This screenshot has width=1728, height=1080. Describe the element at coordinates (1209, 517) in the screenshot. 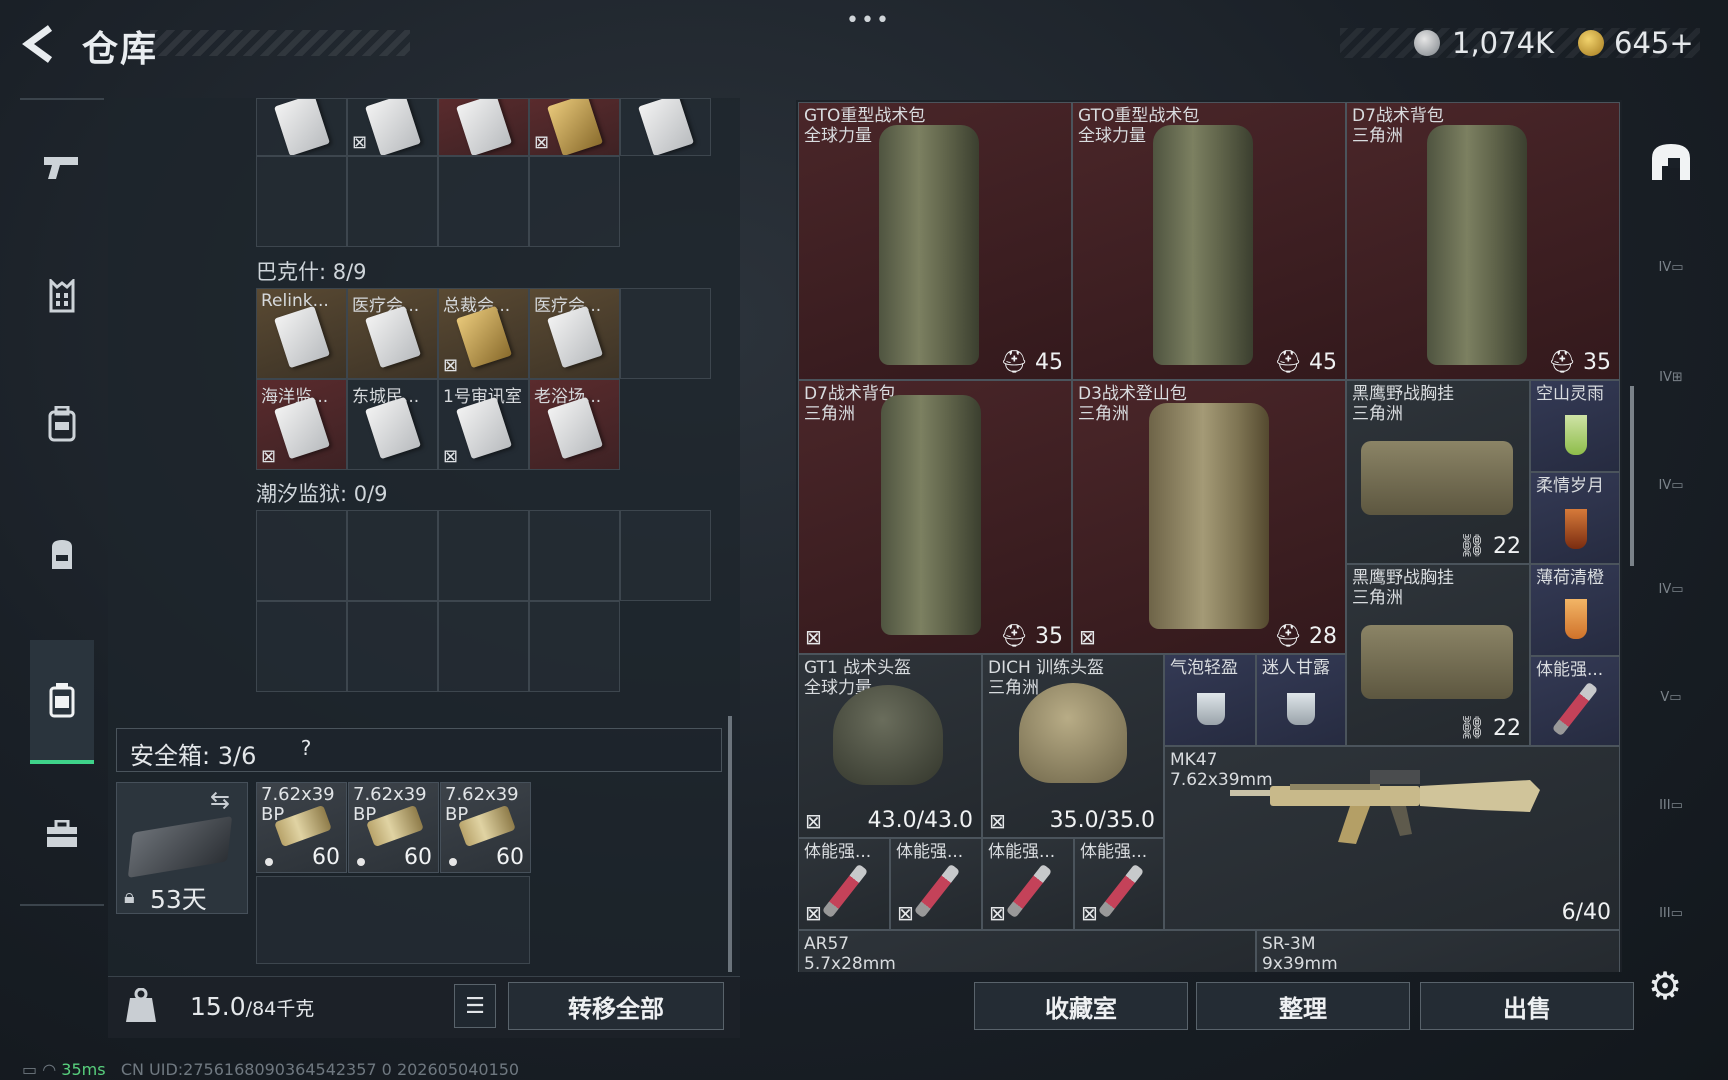

I see `stash-item-backpack: D3战术登山包 三角洲 ⊠ ⛑ 28` at that location.